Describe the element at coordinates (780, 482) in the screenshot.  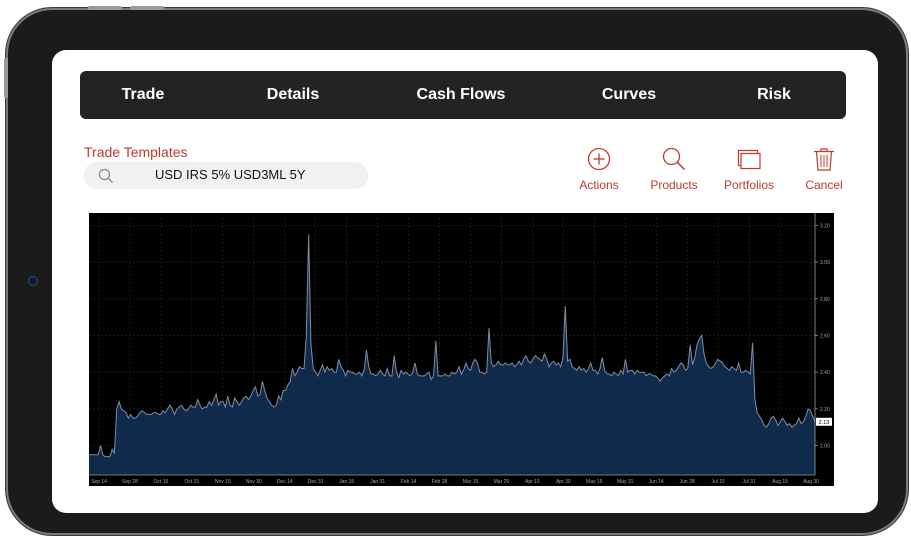
I see `x-tick-label: Aug 15` at that location.